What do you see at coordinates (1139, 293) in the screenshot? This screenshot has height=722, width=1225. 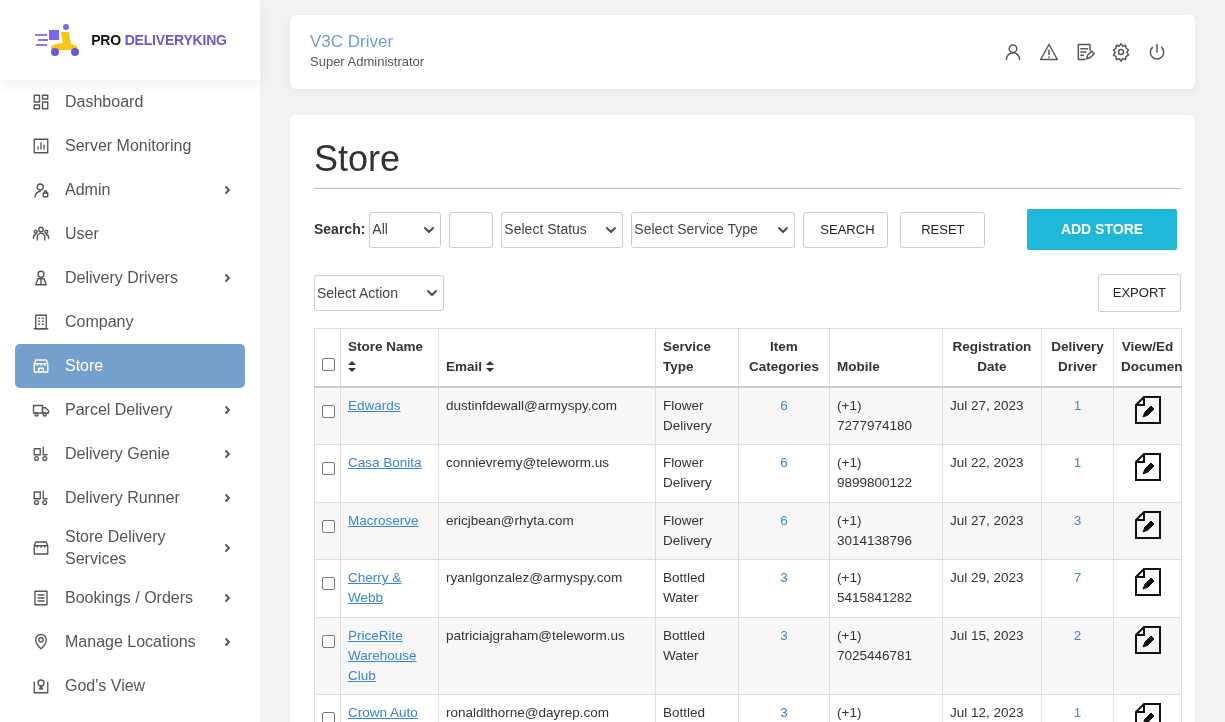 I see `export-button: EXPORT` at bounding box center [1139, 293].